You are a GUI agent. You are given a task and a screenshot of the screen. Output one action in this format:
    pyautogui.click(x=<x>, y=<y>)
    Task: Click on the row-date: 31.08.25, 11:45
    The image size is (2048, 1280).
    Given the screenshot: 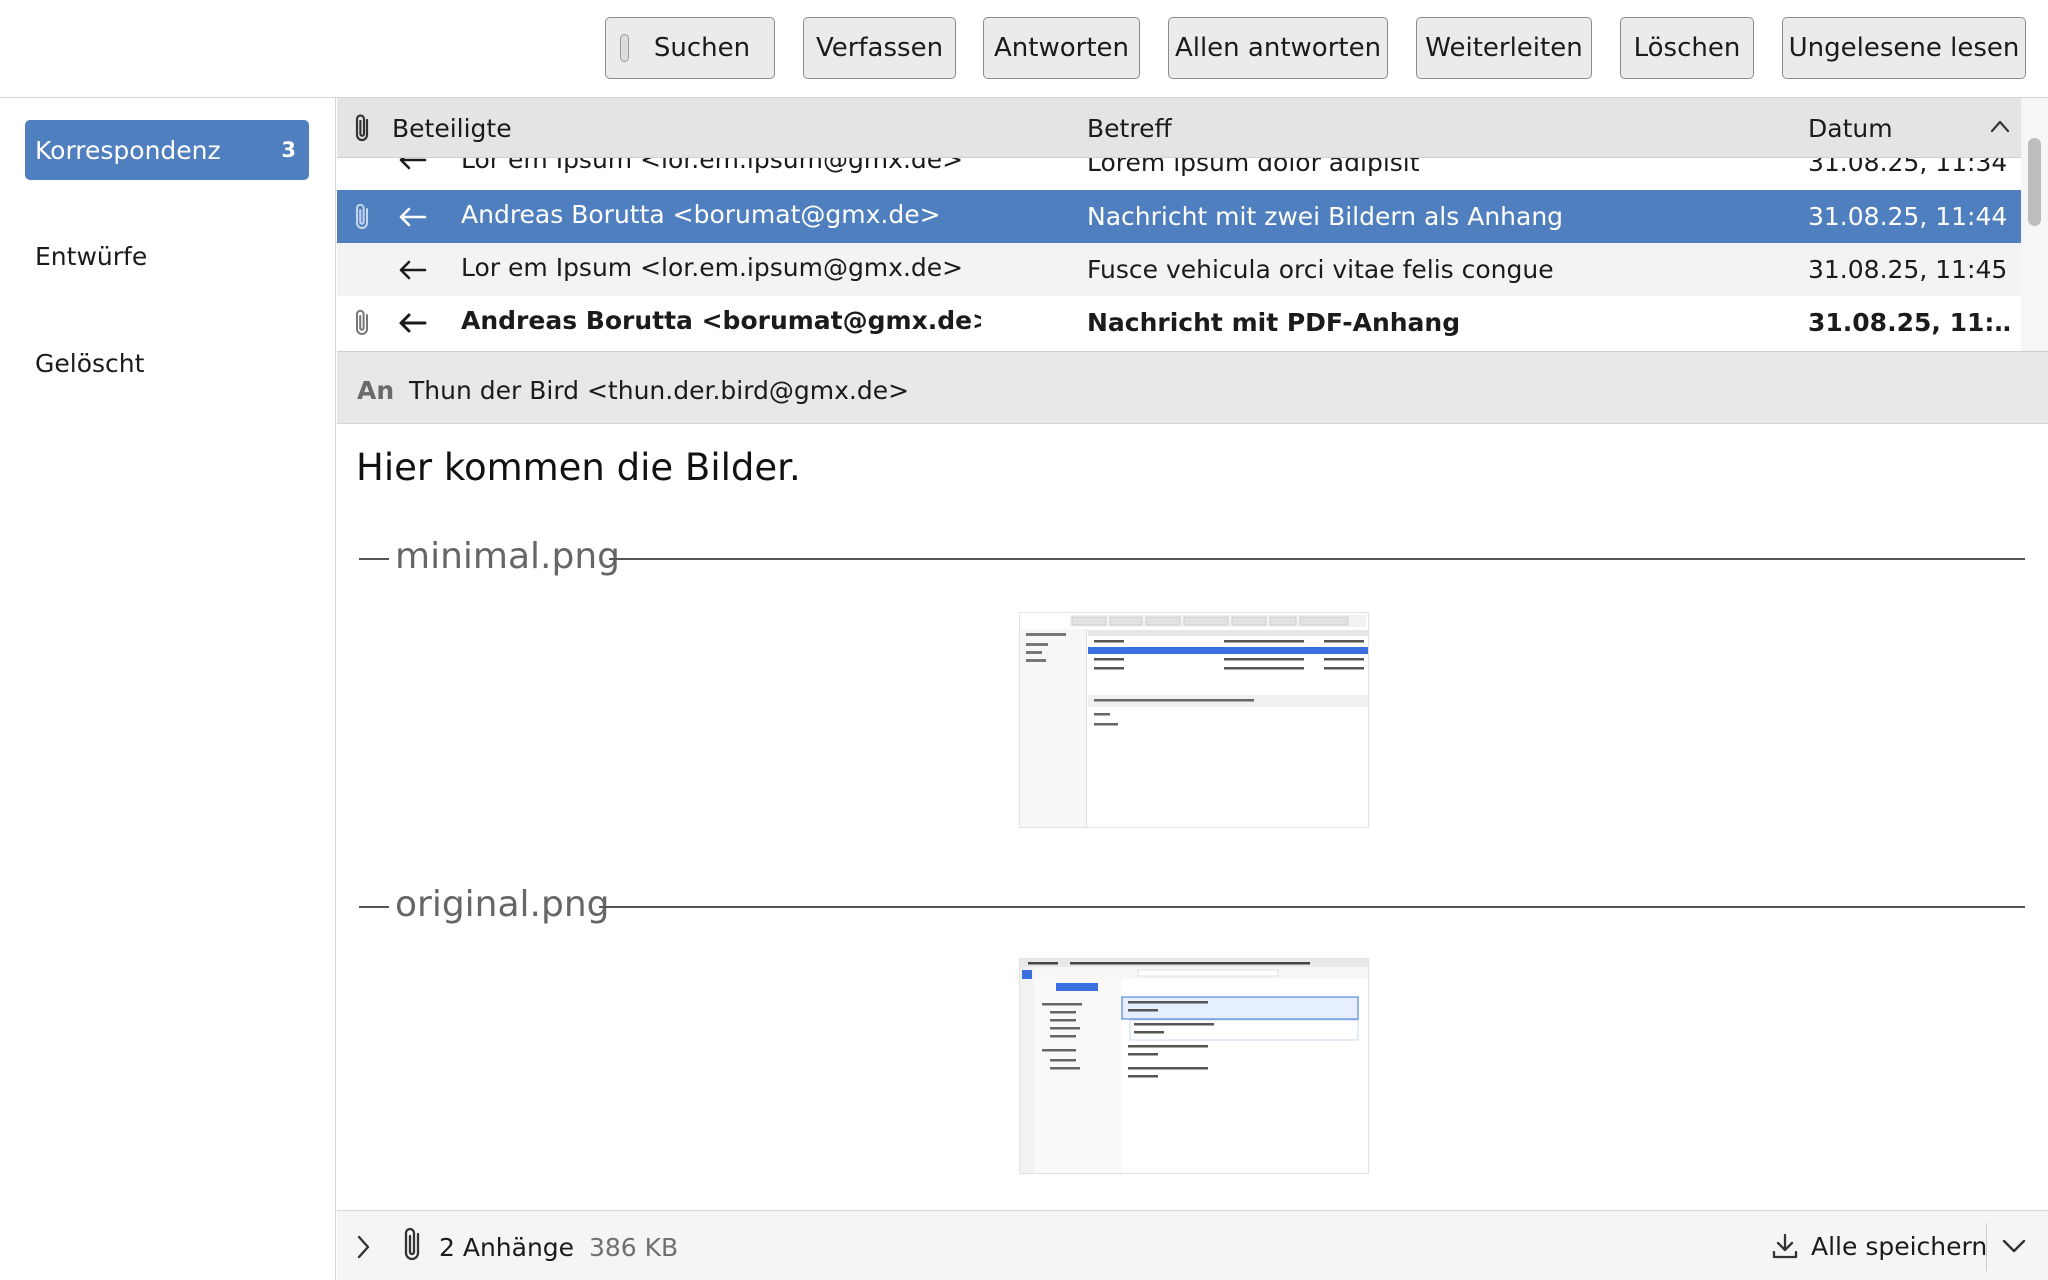 What is the action you would take?
    pyautogui.click(x=1908, y=269)
    